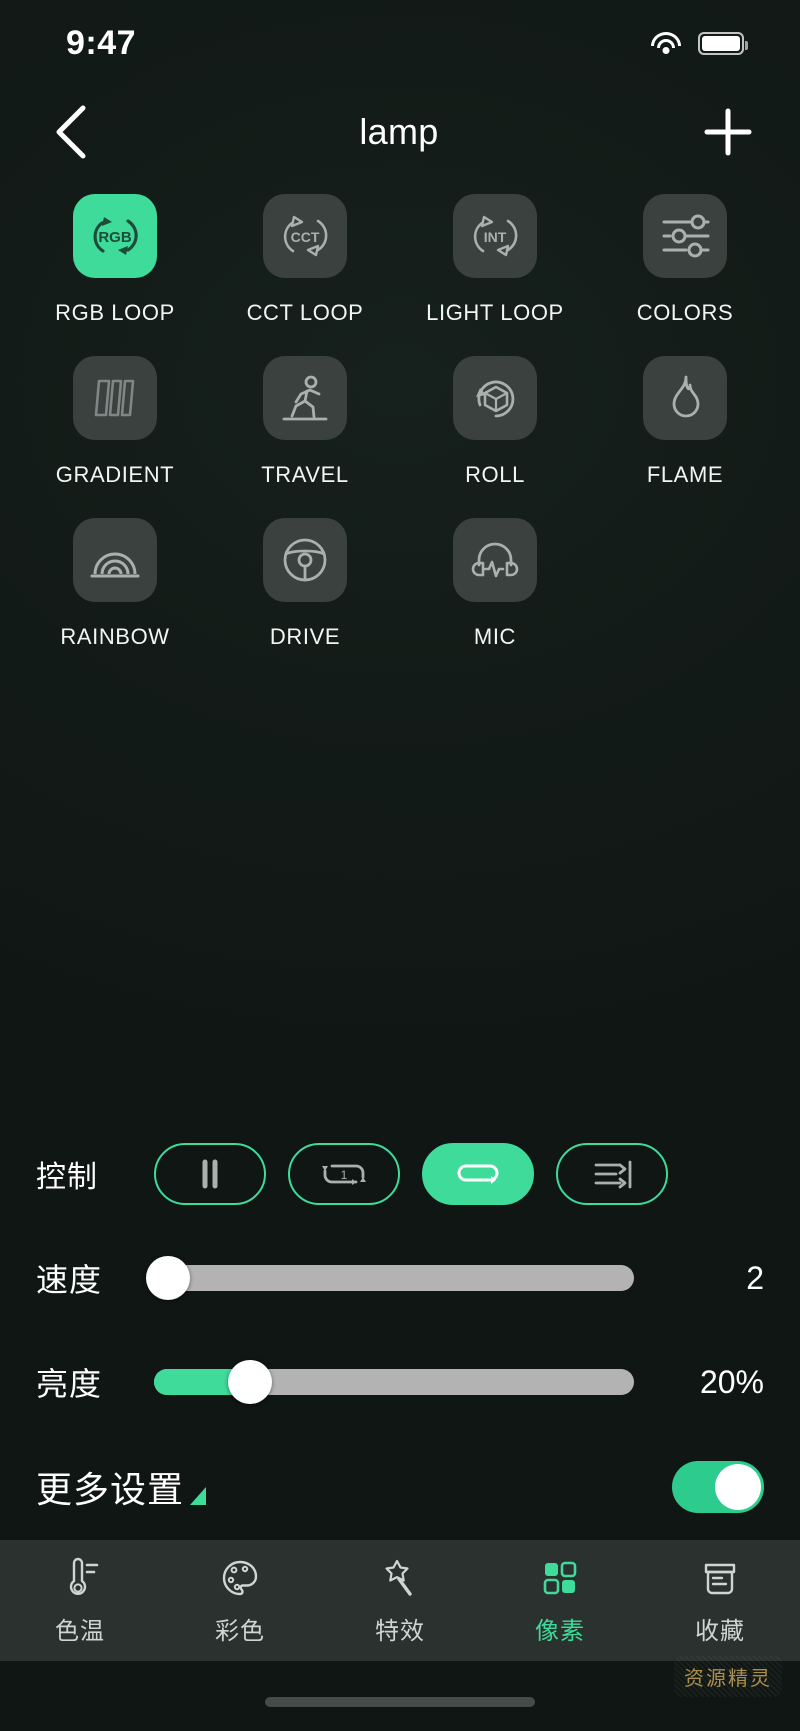  I want to click on effect-label: LIGHT LOOP, so click(495, 312).